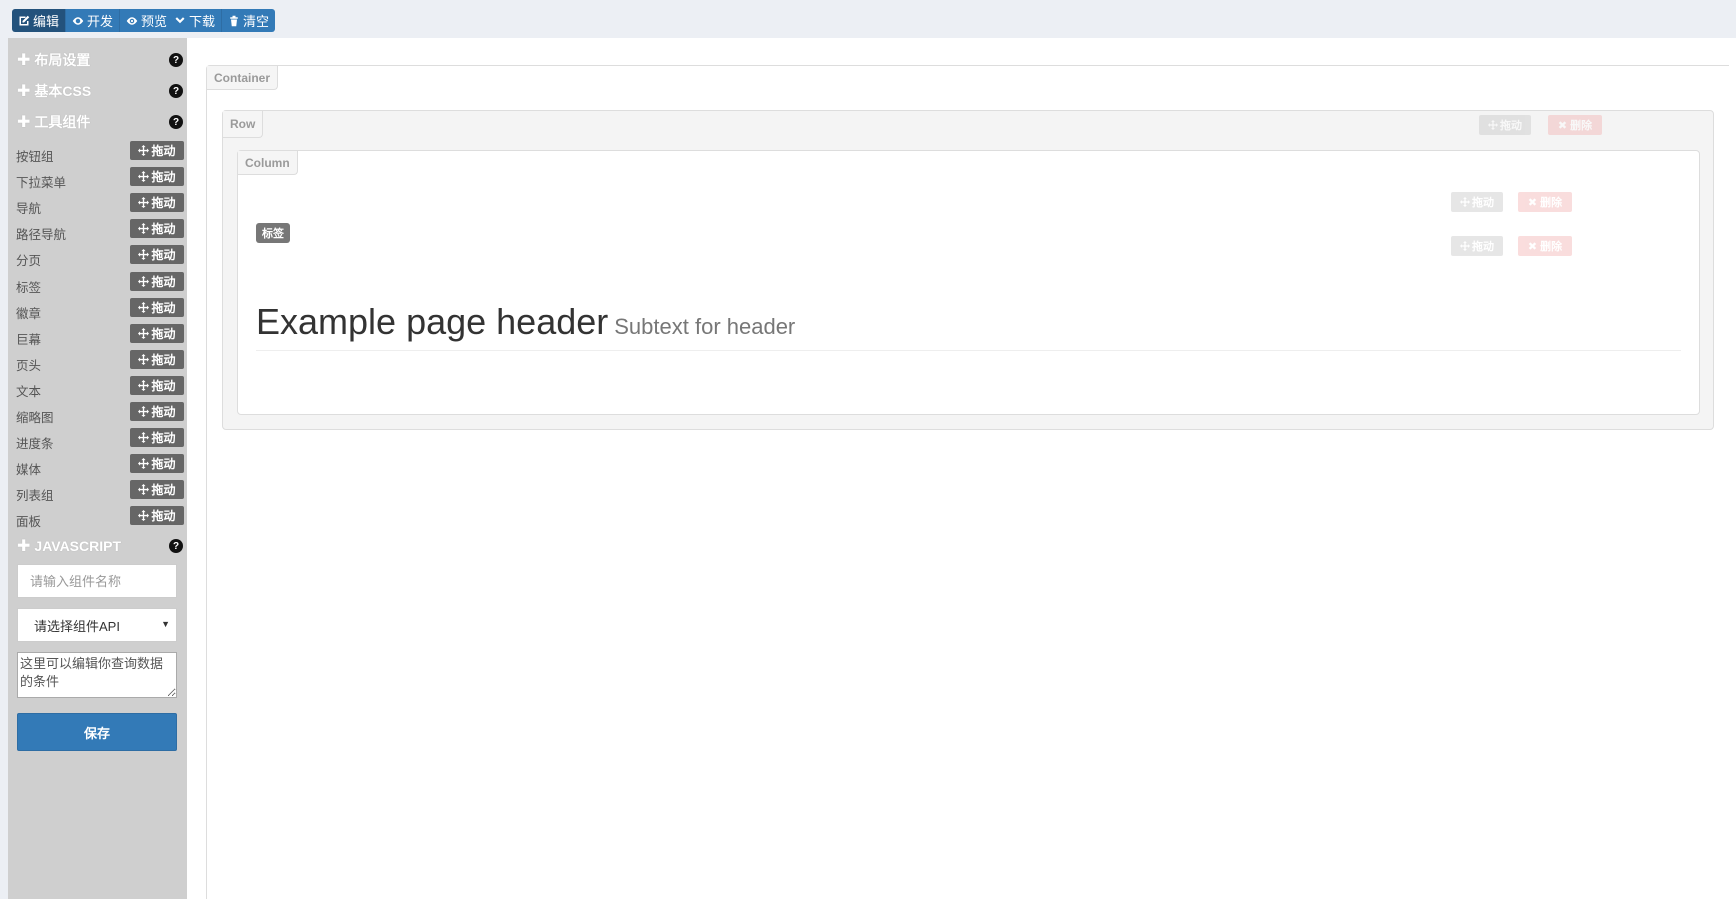 This screenshot has height=899, width=1736. Describe the element at coordinates (29, 522) in the screenshot. I see `component-item-label: 面板` at that location.